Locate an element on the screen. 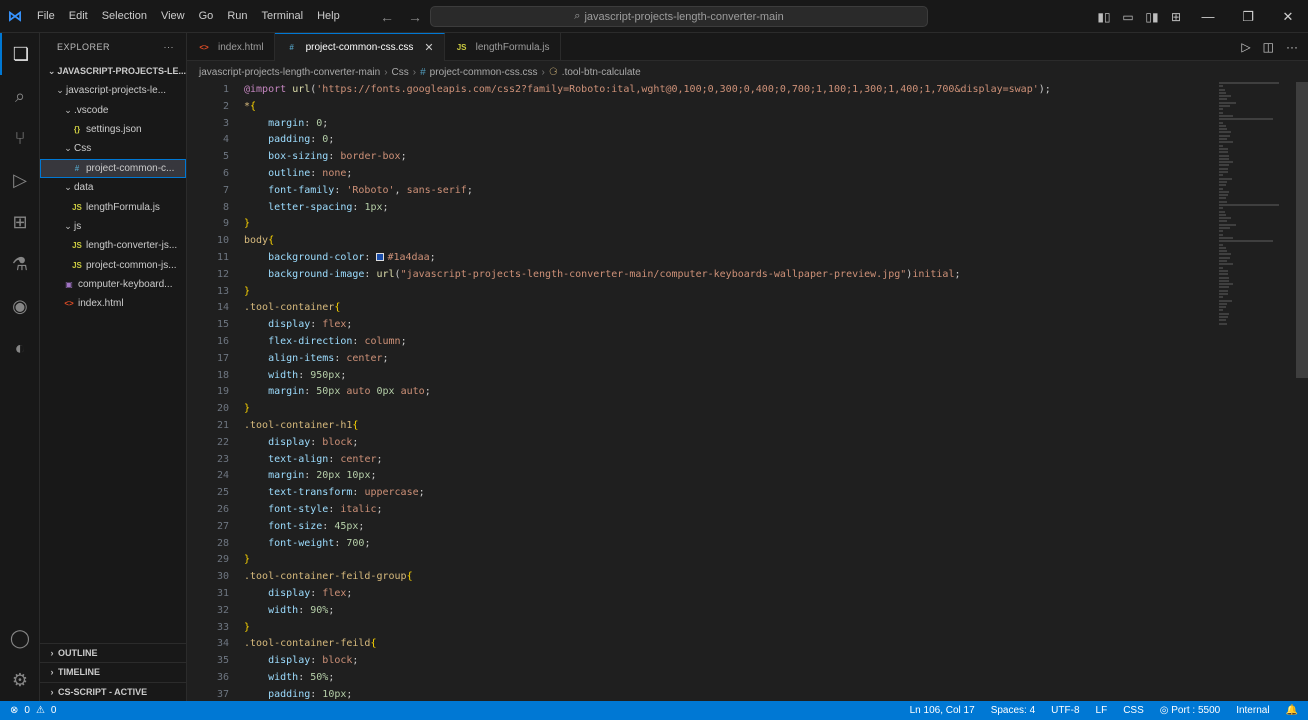 The image size is (1308, 720). breadcrumb-symbol: .tool-btn-calculate is located at coordinates (601, 72).